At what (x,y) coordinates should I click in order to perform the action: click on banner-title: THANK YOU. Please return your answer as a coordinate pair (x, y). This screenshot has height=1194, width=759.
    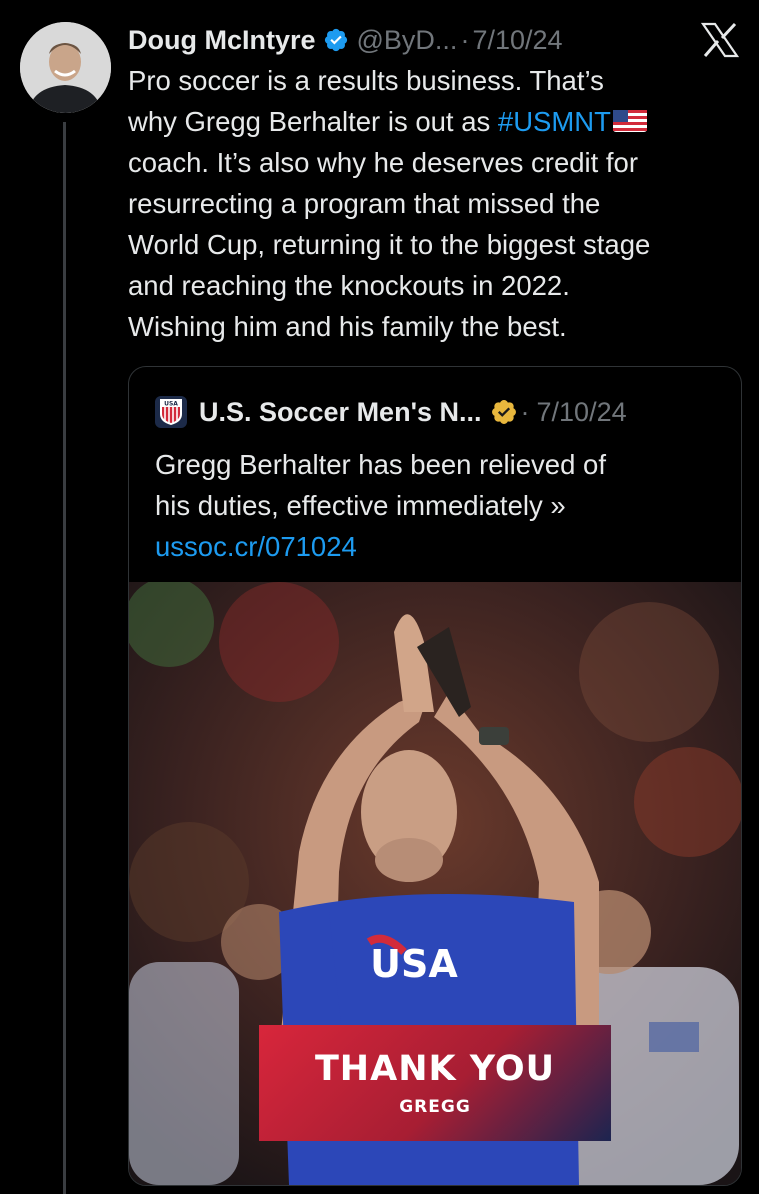
    Looking at the image, I should click on (435, 1069).